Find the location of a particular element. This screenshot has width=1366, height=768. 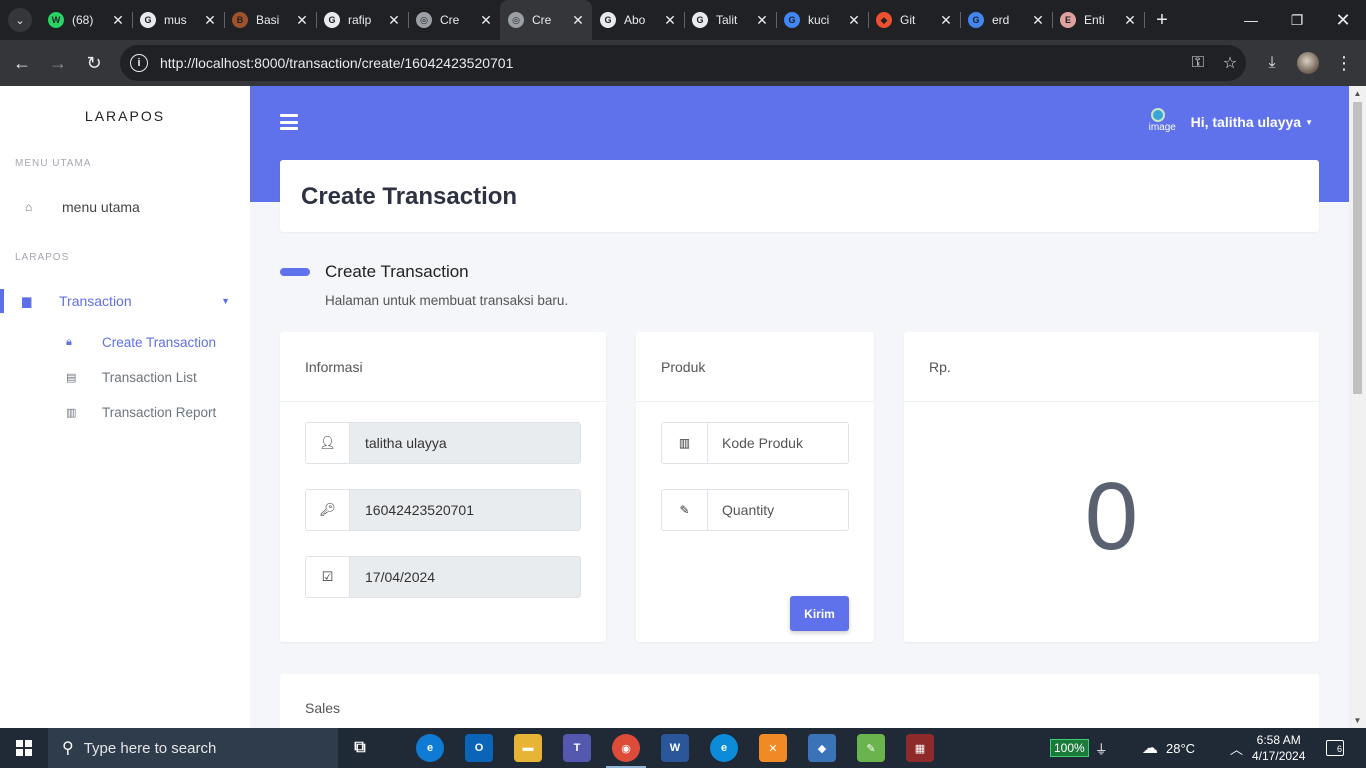

browser-tab: Gerd ✕ is located at coordinates (1006, 20).